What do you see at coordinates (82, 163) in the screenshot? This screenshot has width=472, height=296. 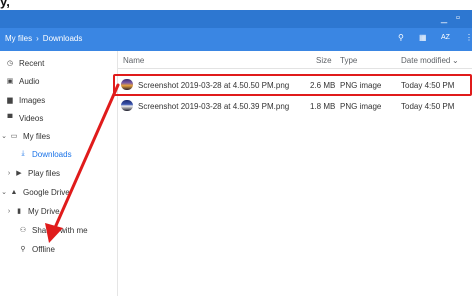 I see `annotation-arrow` at bounding box center [82, 163].